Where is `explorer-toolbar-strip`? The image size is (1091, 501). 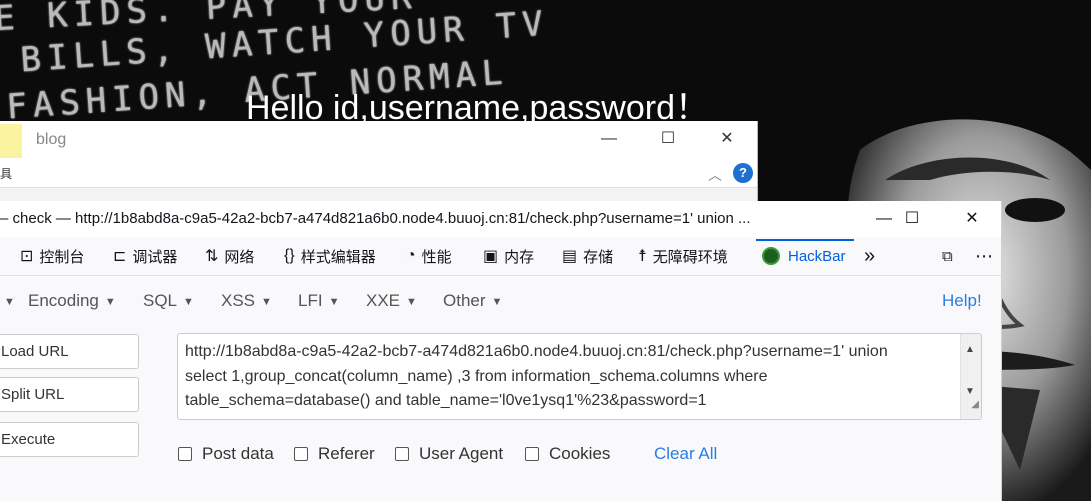
explorer-toolbar-strip is located at coordinates (378, 194).